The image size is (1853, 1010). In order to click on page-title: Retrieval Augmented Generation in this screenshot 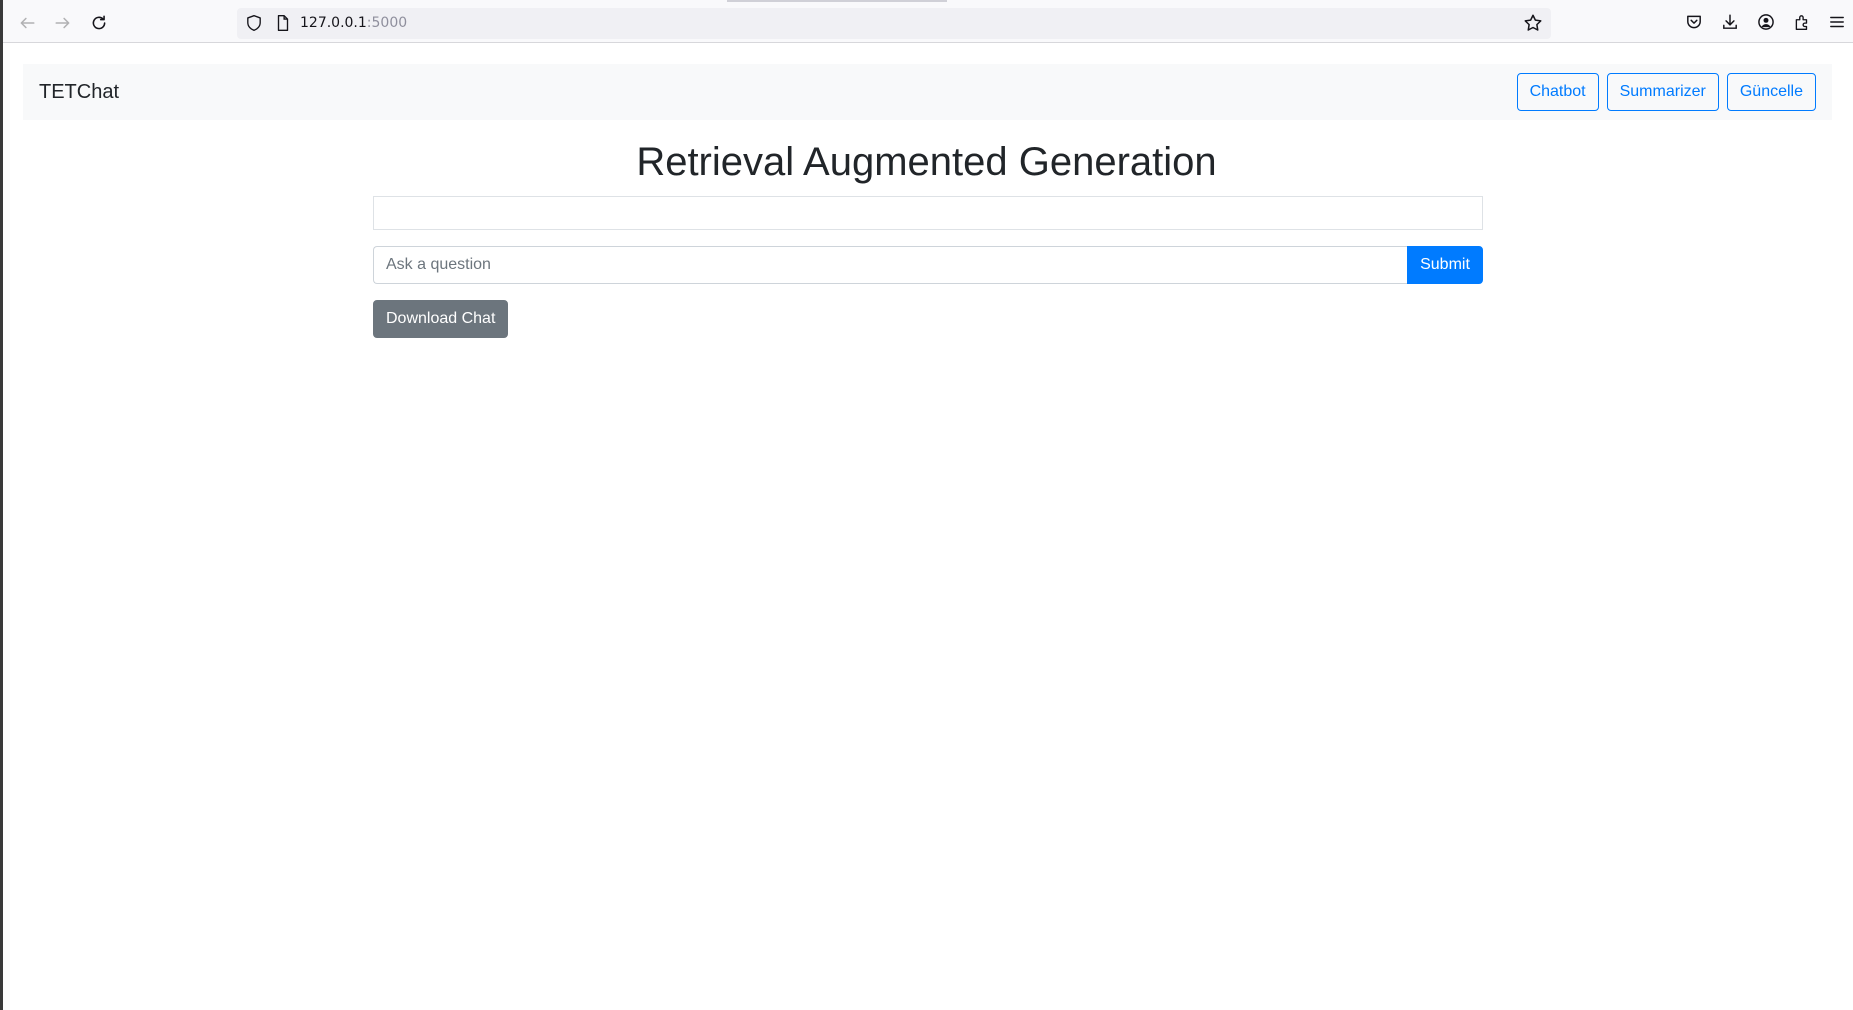, I will do `click(926, 162)`.